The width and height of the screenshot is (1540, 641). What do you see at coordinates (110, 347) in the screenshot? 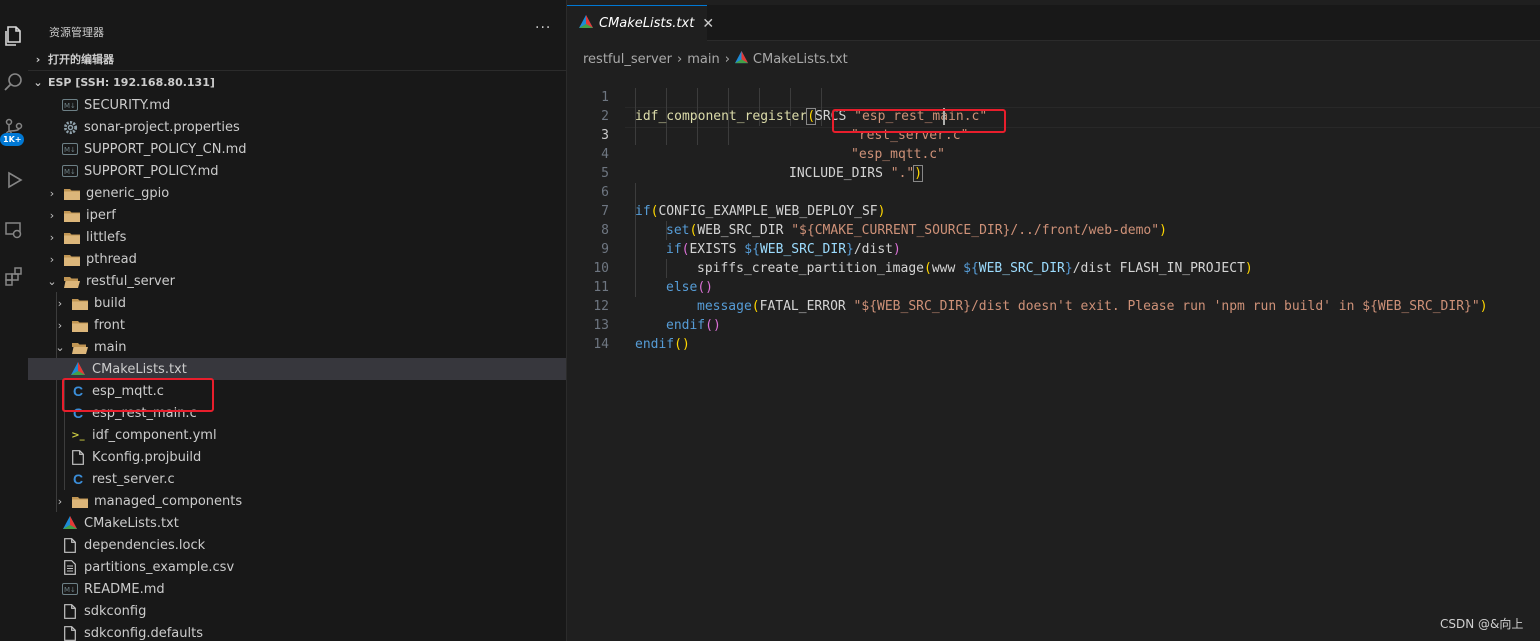
I see `tree-item-label: main` at bounding box center [110, 347].